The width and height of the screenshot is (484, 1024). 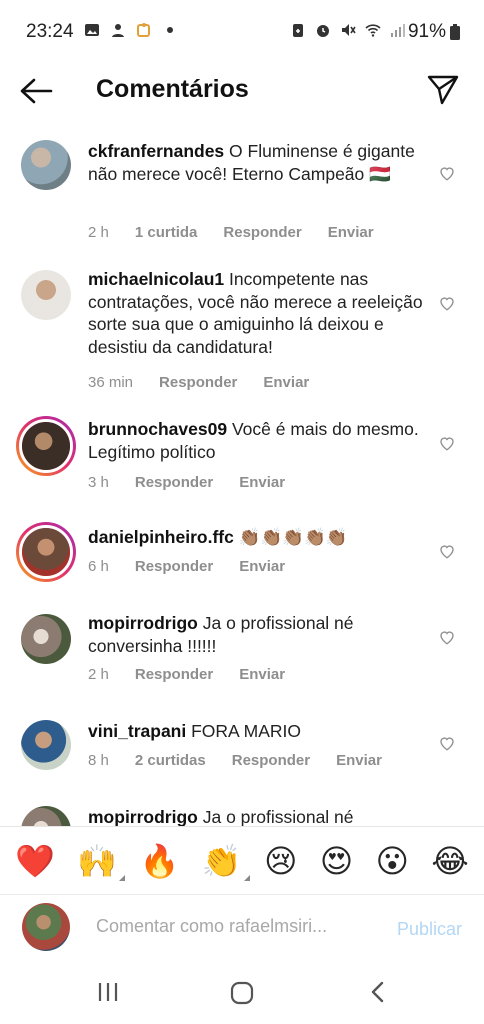 I want to click on comment-time: 8 h, so click(x=98, y=760).